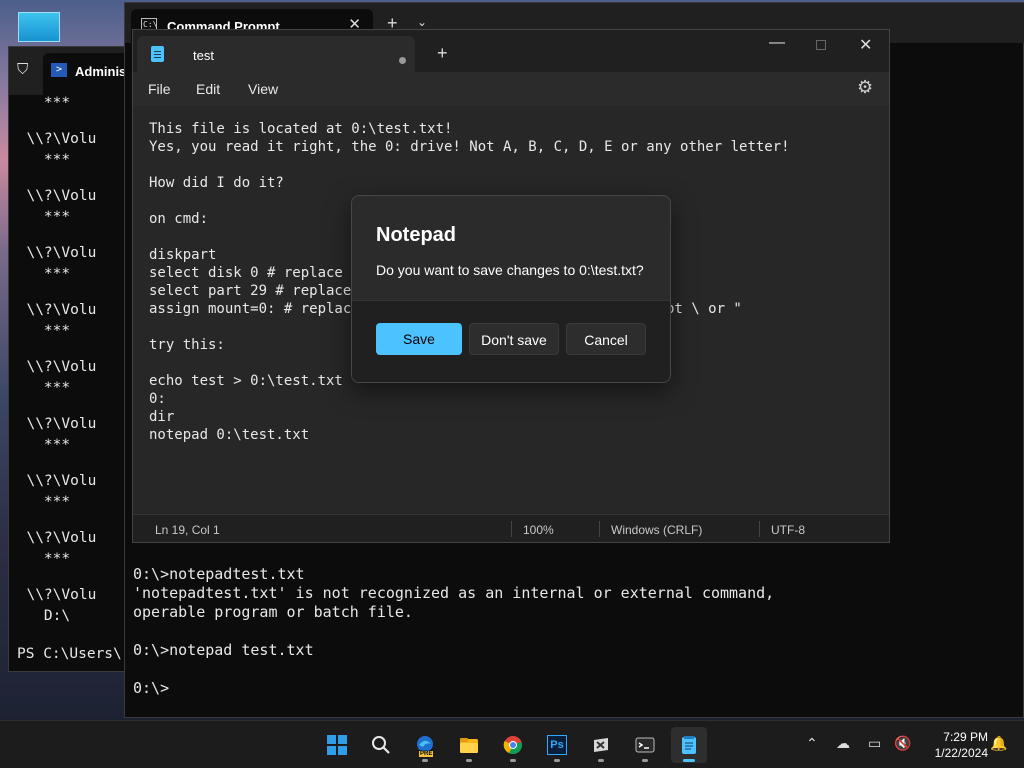 The image size is (1024, 768). Describe the element at coordinates (216, 183) in the screenshot. I see `editor-line: How did I do it?` at that location.